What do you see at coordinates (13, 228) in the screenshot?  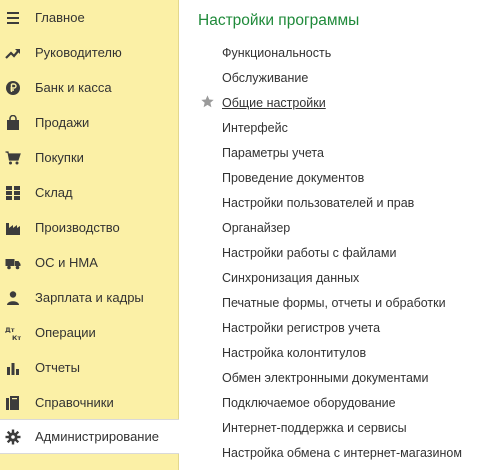 I see `factory-icon` at bounding box center [13, 228].